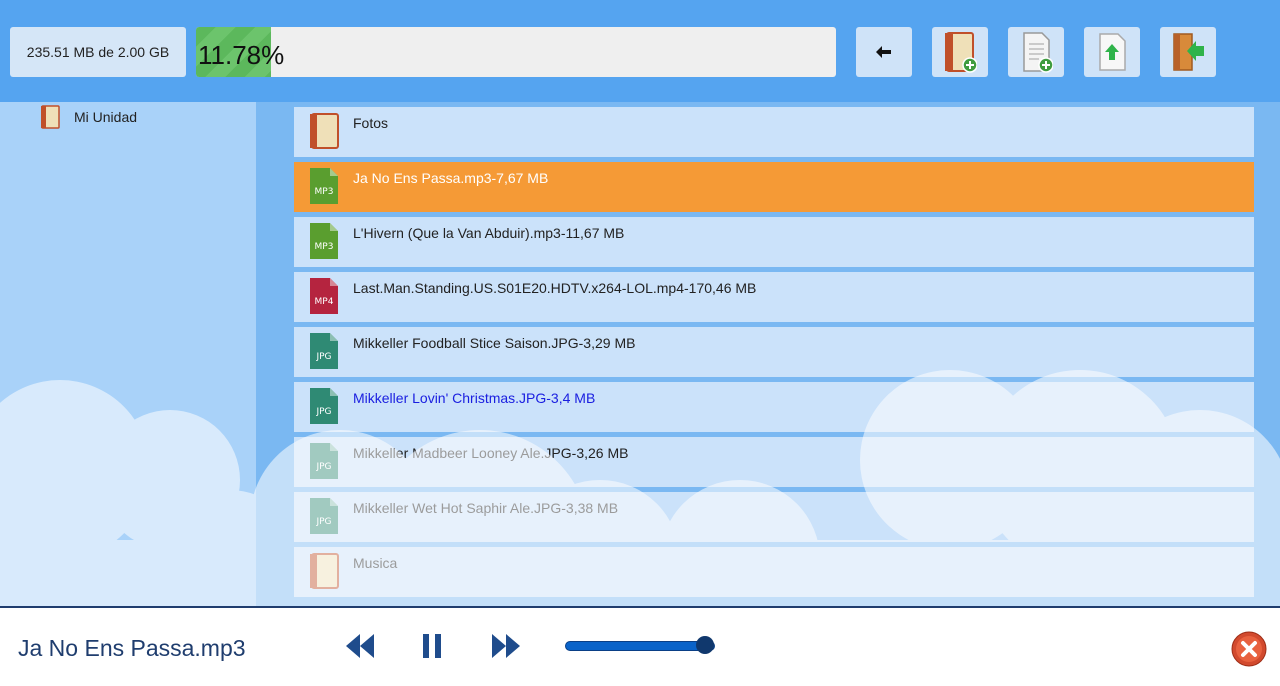  I want to click on file-row: JPG Mikkeller Lovin' Christmas.JPG-3,4 MB, so click(774, 407).